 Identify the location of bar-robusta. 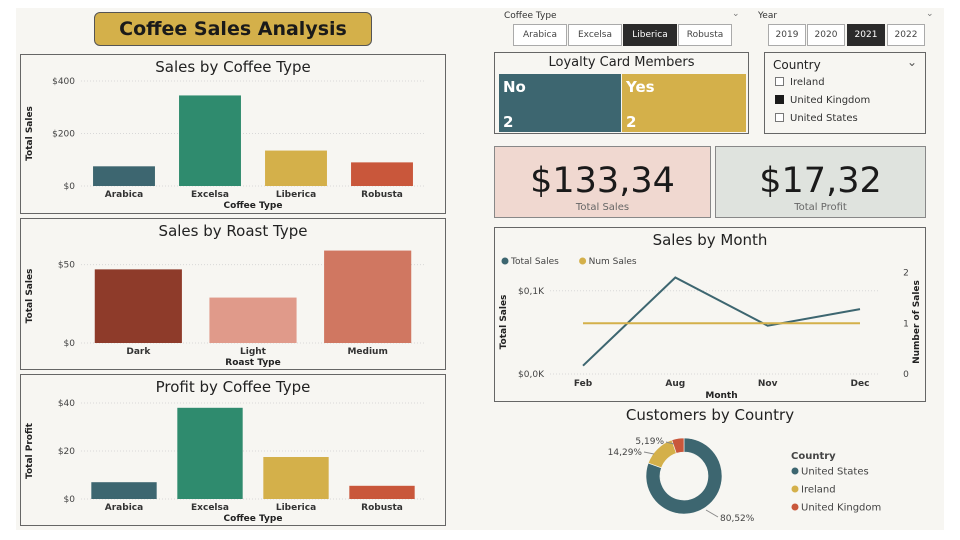
(382, 492).